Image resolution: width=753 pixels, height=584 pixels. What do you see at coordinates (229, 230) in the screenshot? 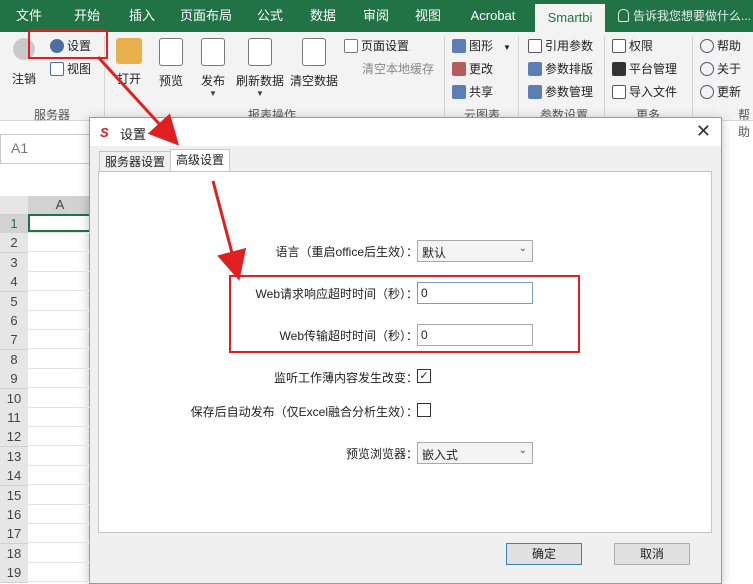
I see `arrow-to-timeouts` at bounding box center [229, 230].